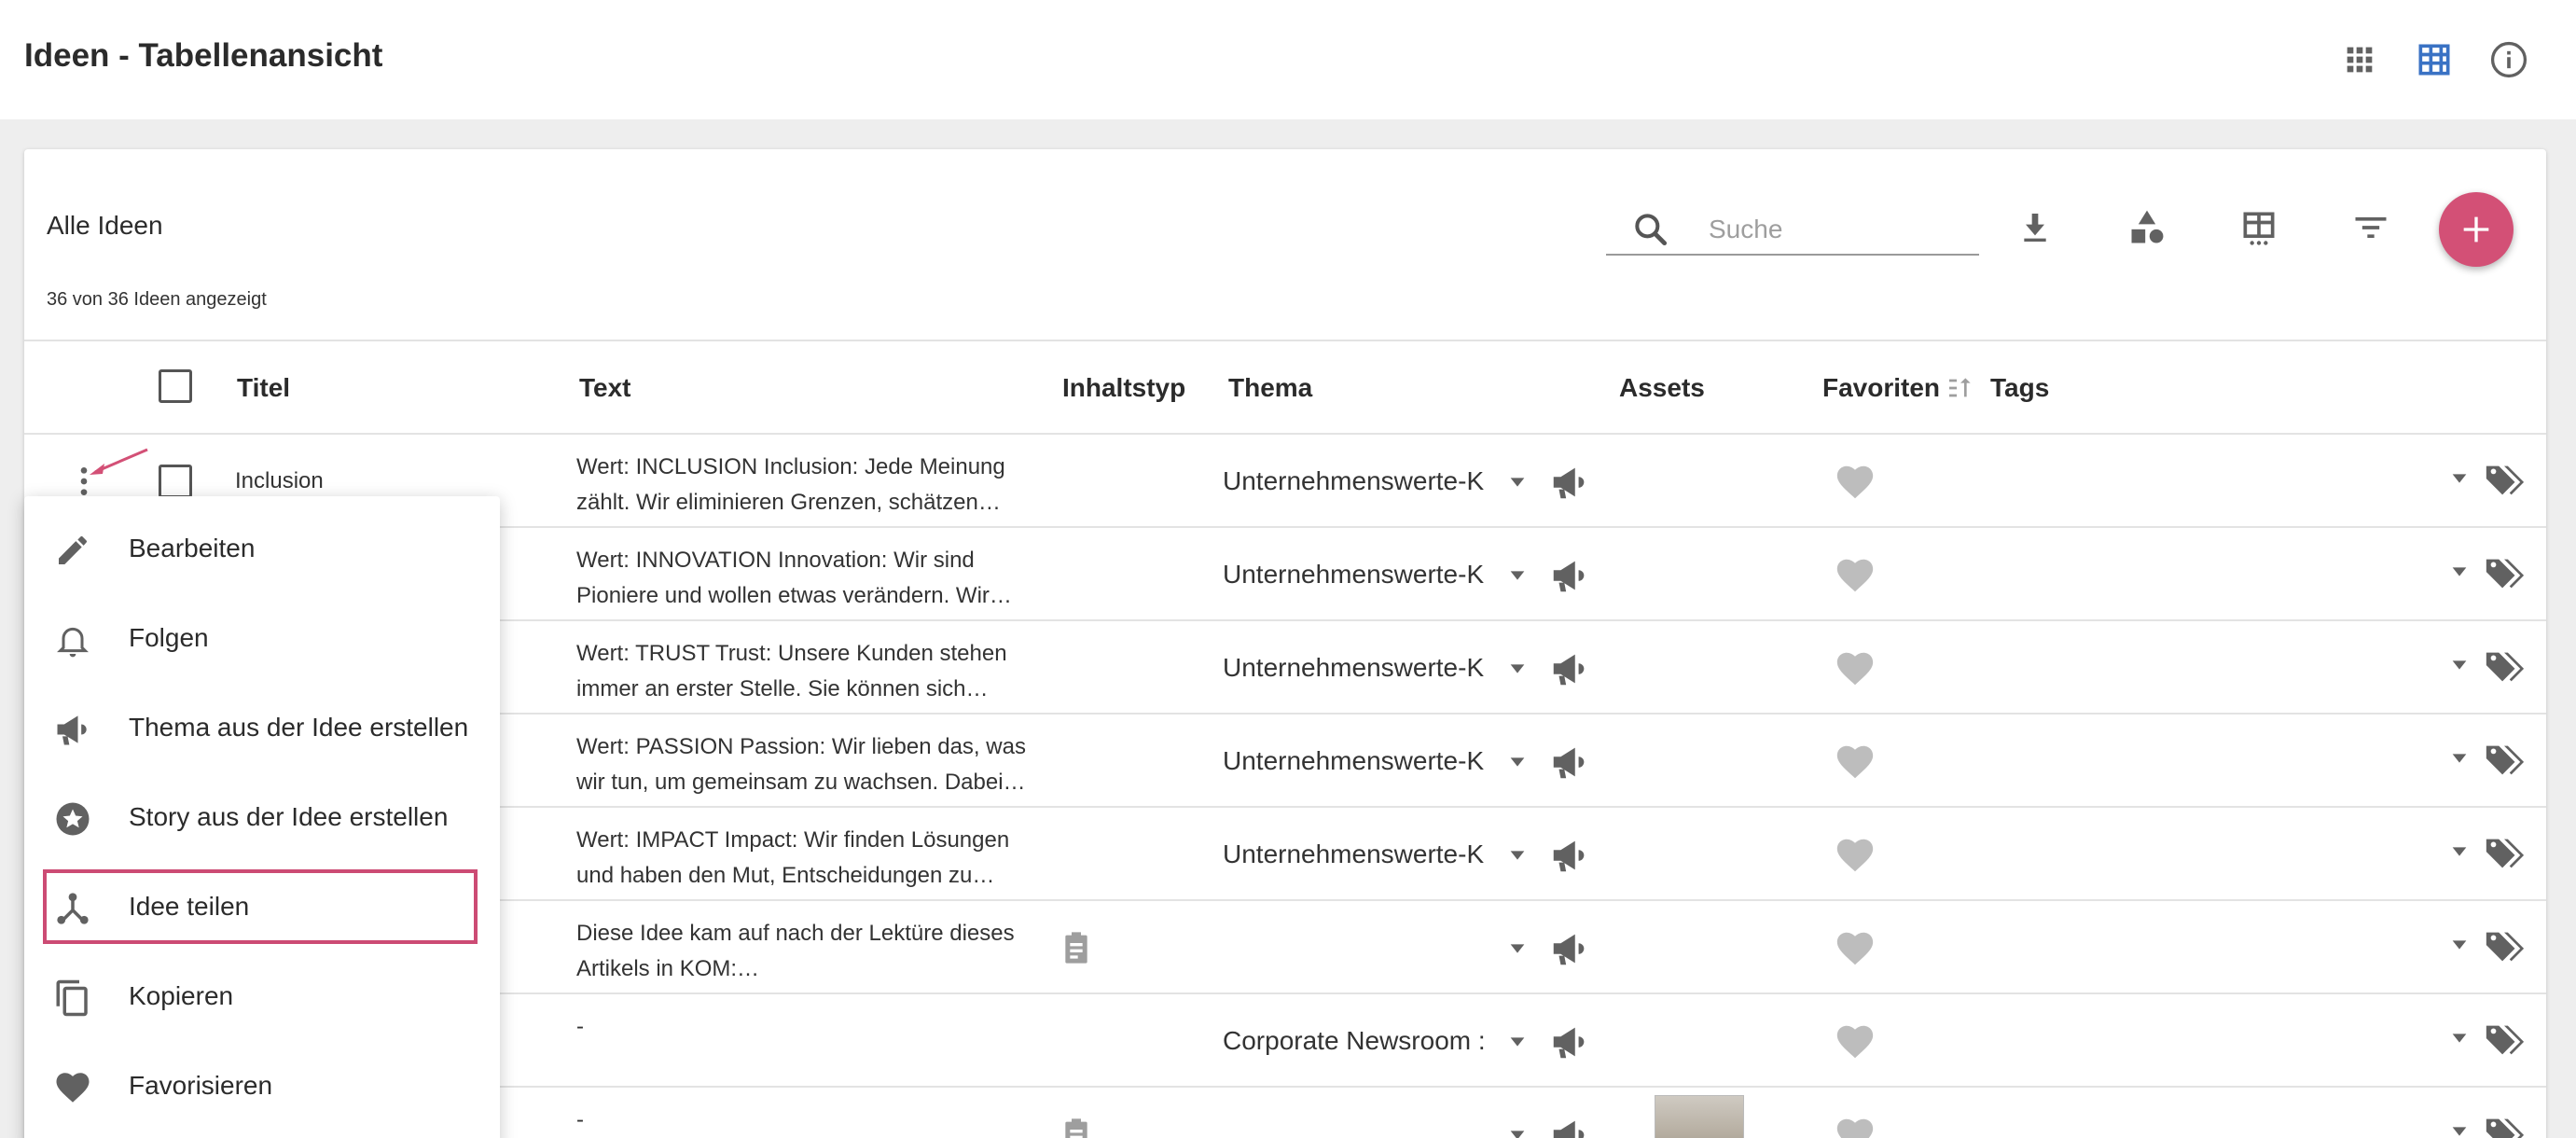 The width and height of the screenshot is (2576, 1138). I want to click on create-story-menu-item: Story aus der Idee erstellen, so click(262, 817).